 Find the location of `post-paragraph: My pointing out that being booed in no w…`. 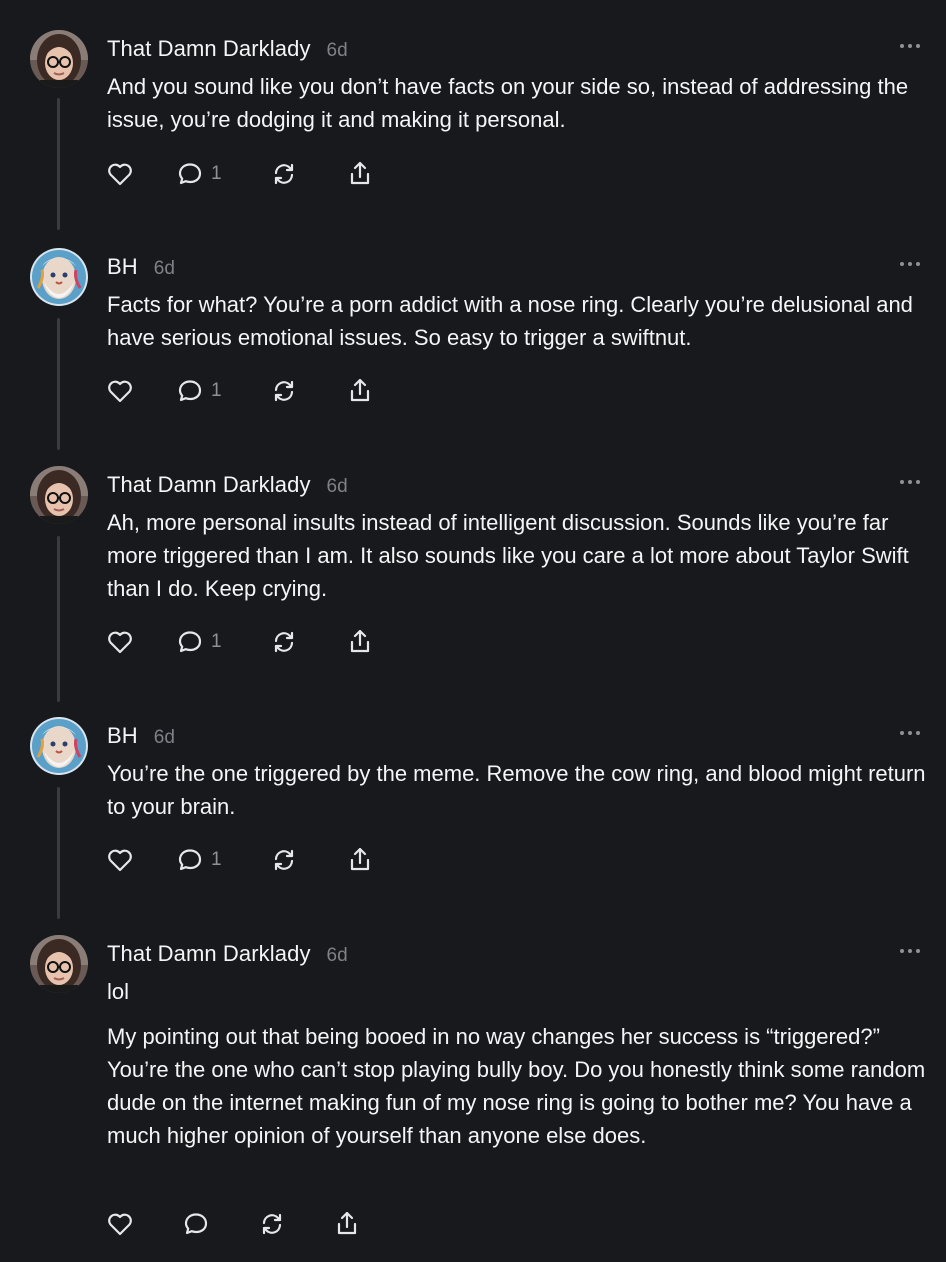

post-paragraph: My pointing out that being booed in no w… is located at coordinates (516, 1086).